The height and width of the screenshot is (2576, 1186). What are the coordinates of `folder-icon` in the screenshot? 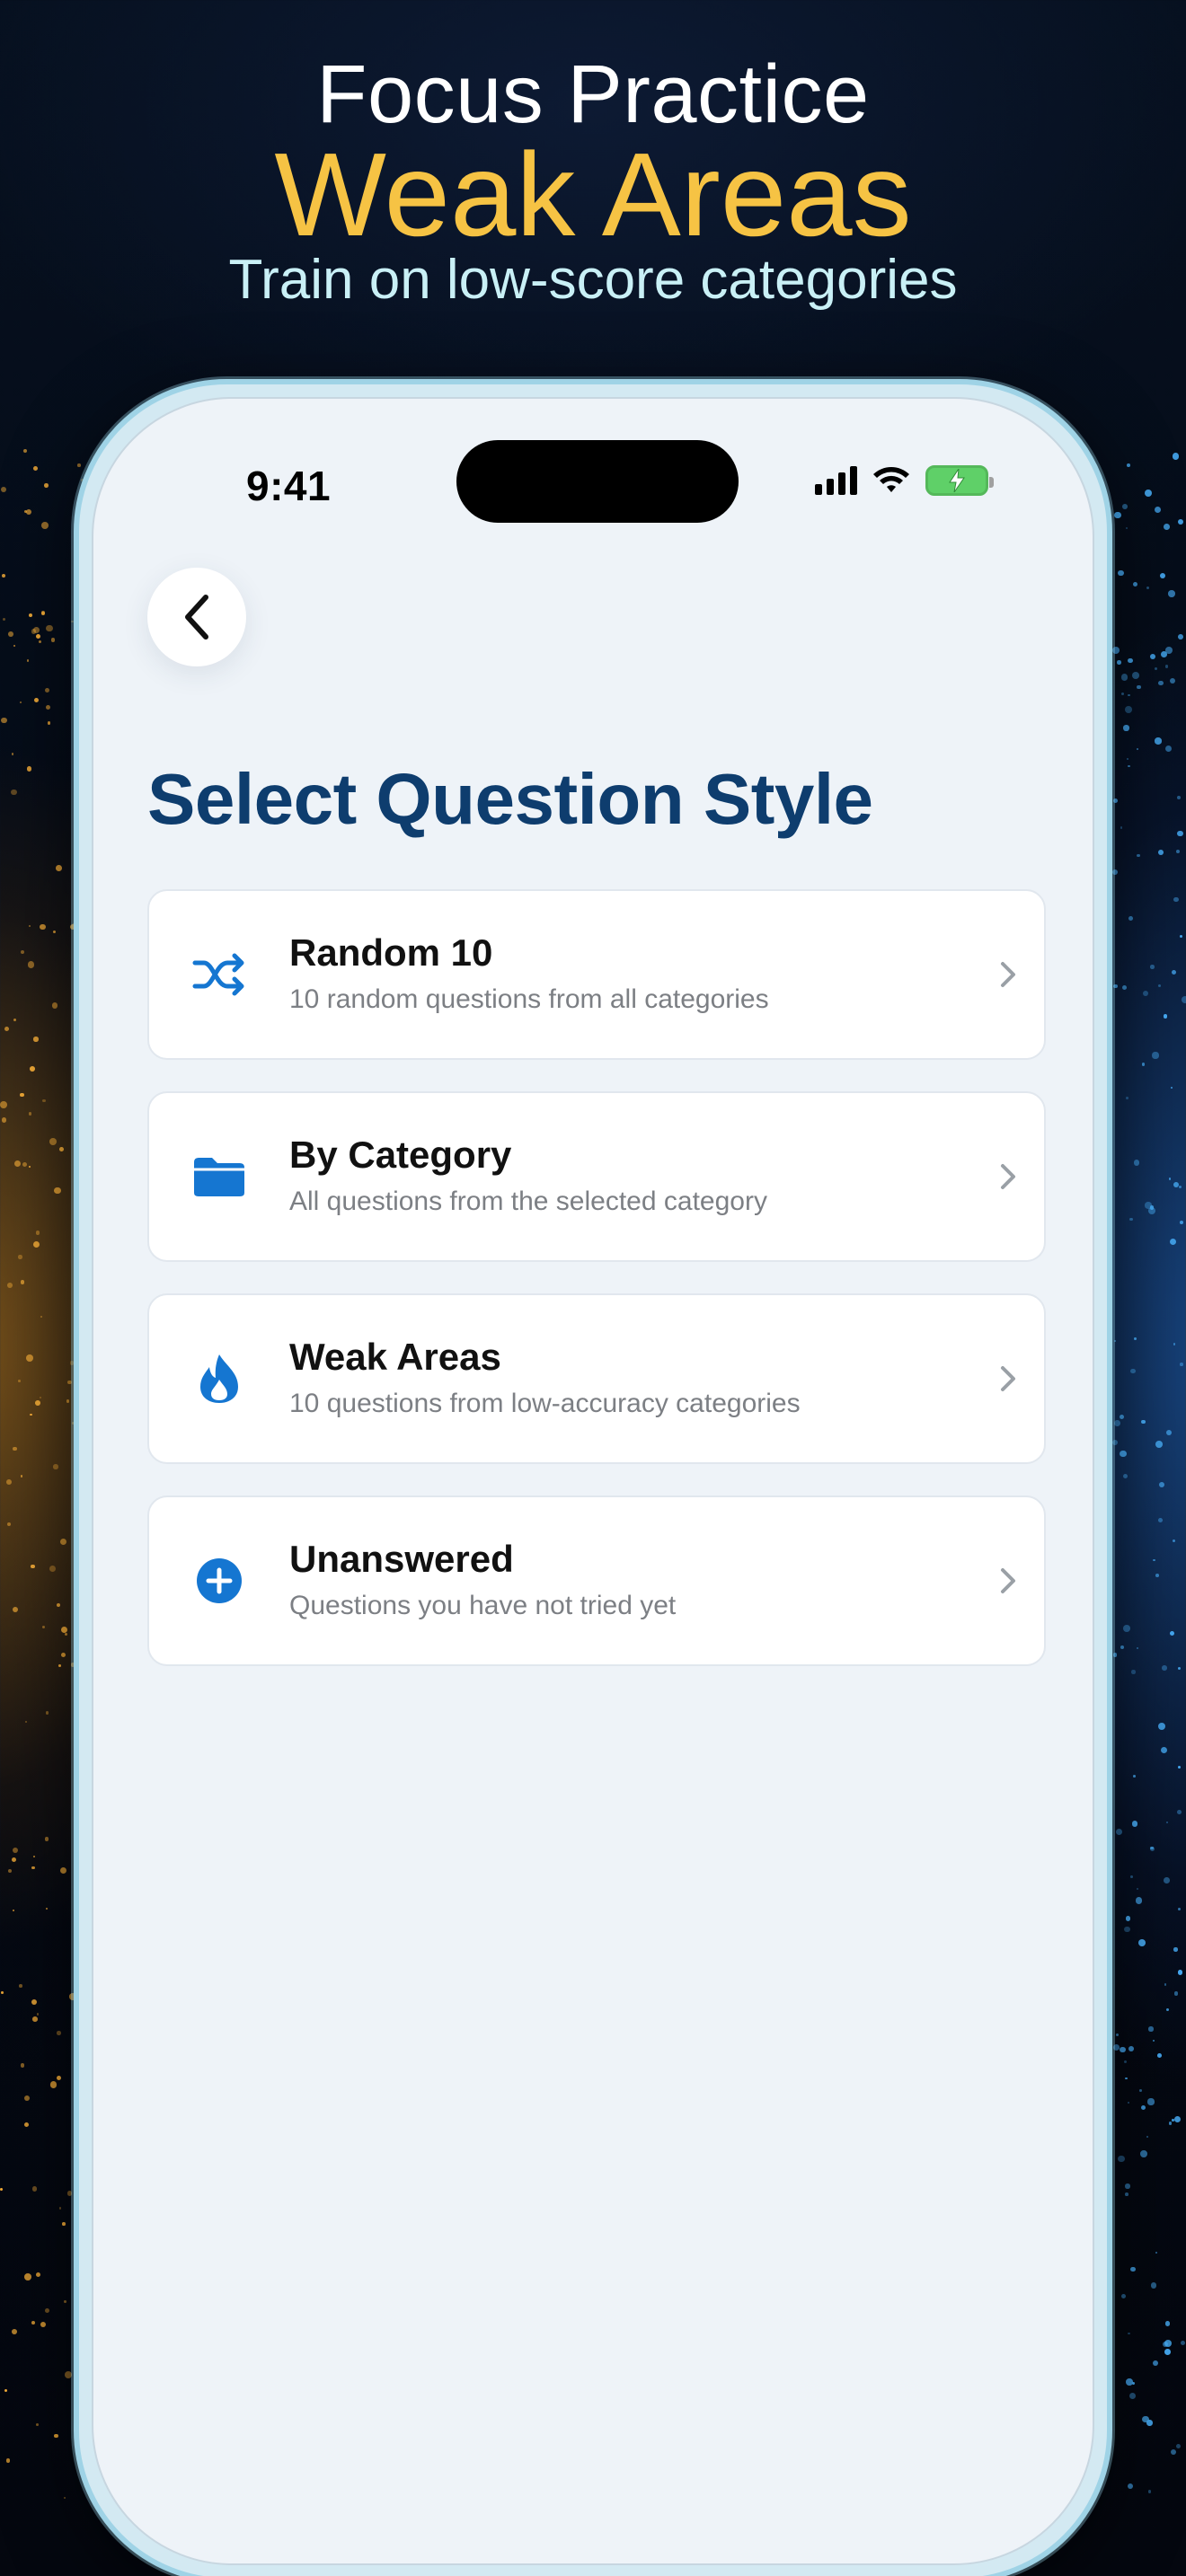 It's located at (219, 1177).